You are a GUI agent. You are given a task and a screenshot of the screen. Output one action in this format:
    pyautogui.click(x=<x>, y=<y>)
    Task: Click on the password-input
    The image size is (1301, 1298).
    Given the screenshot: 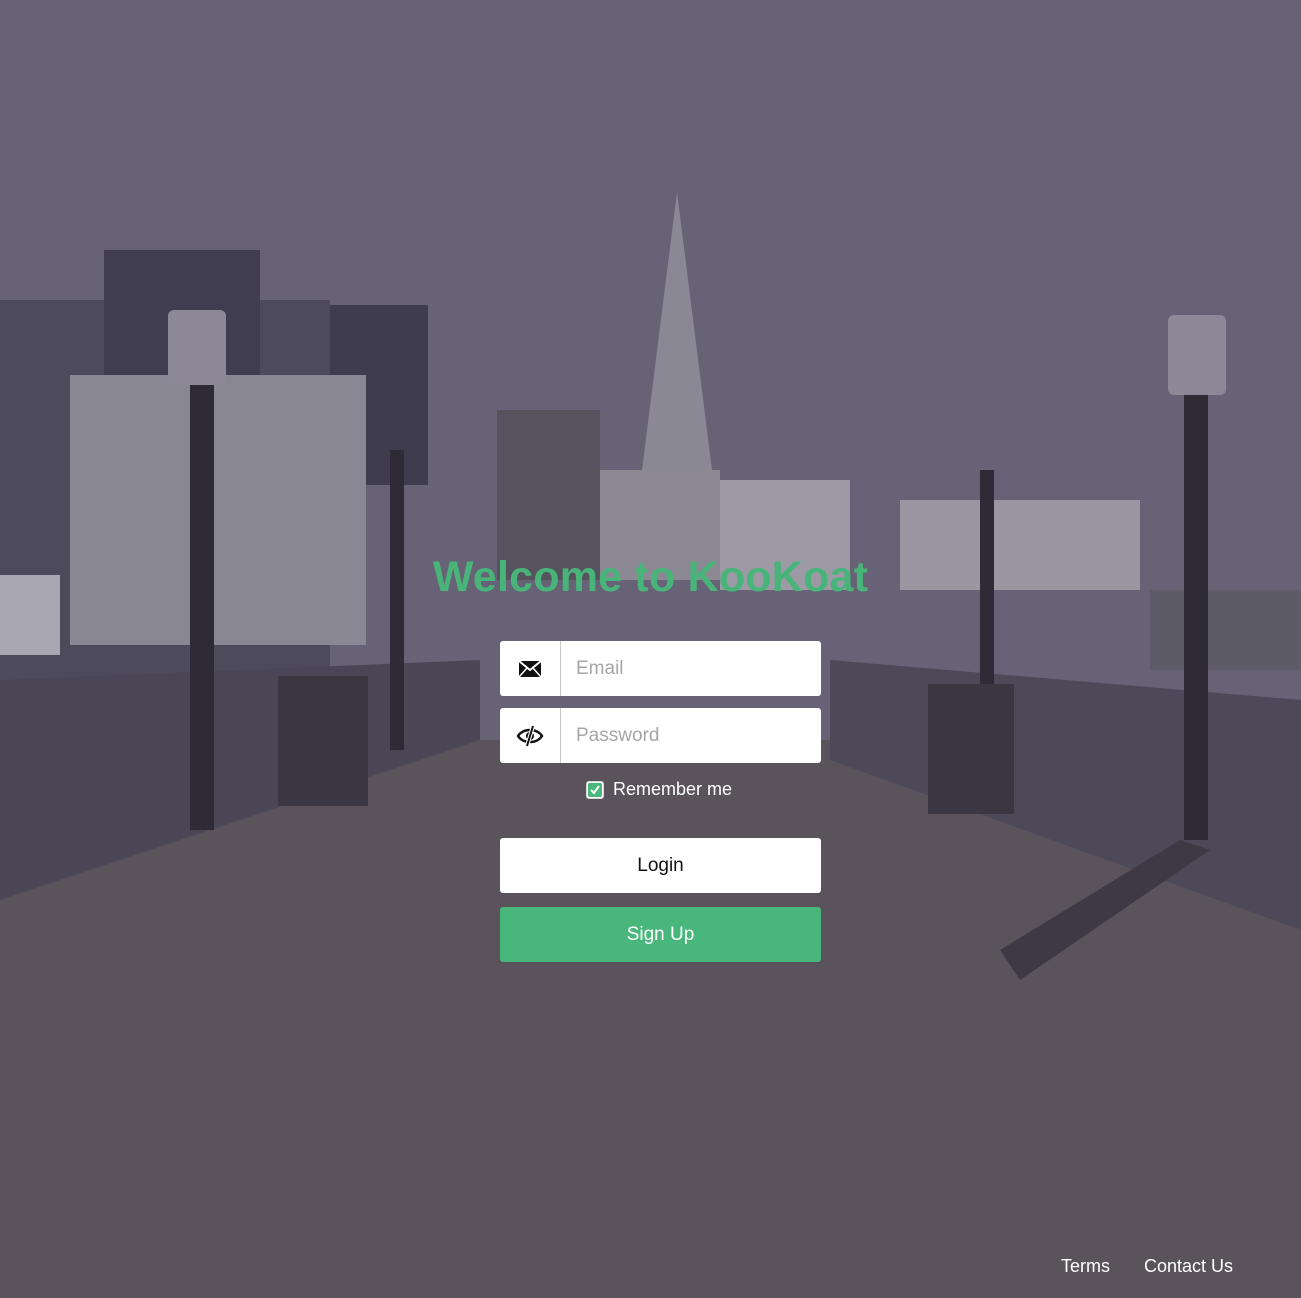 What is the action you would take?
    pyautogui.click(x=691, y=735)
    